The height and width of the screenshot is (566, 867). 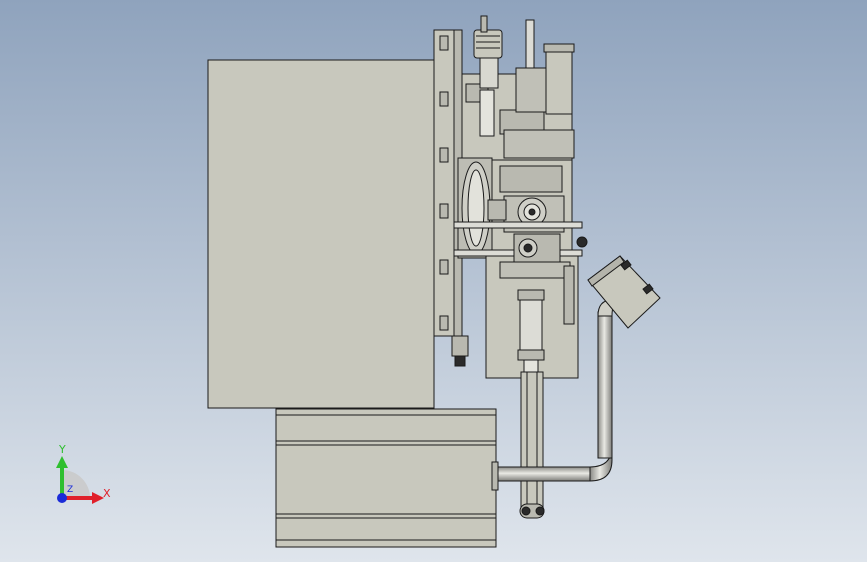 What do you see at coordinates (559, 79) in the screenshot?
I see `servo-motor-top` at bounding box center [559, 79].